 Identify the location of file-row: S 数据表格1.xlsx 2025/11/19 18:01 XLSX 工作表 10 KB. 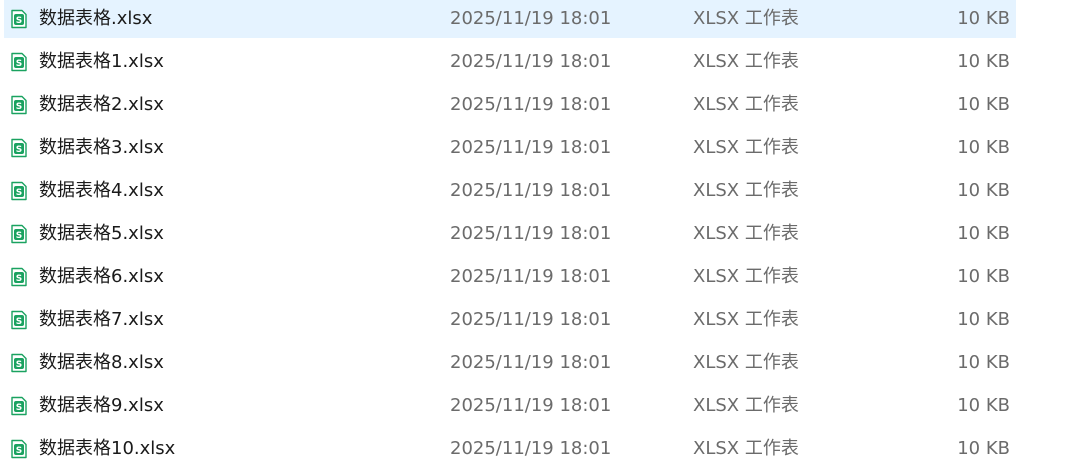
(510, 62).